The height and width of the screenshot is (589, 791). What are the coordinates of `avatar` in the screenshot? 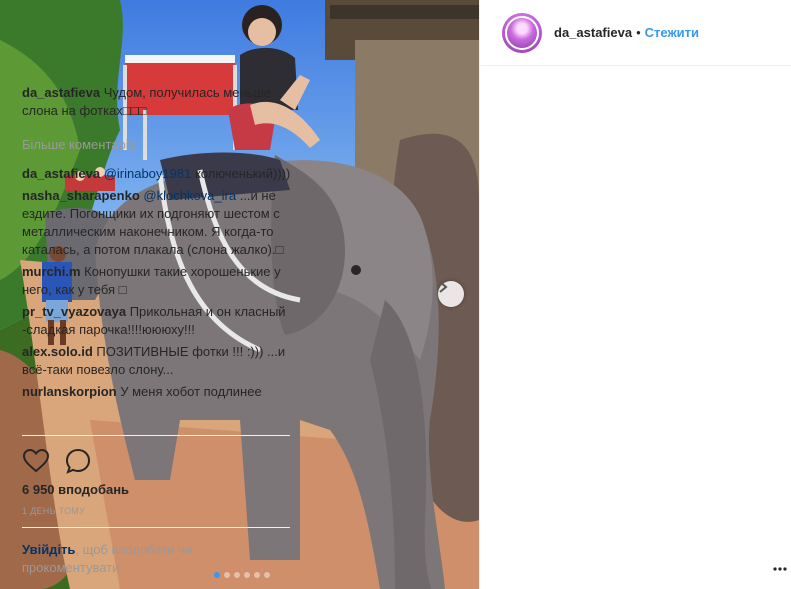 It's located at (522, 32).